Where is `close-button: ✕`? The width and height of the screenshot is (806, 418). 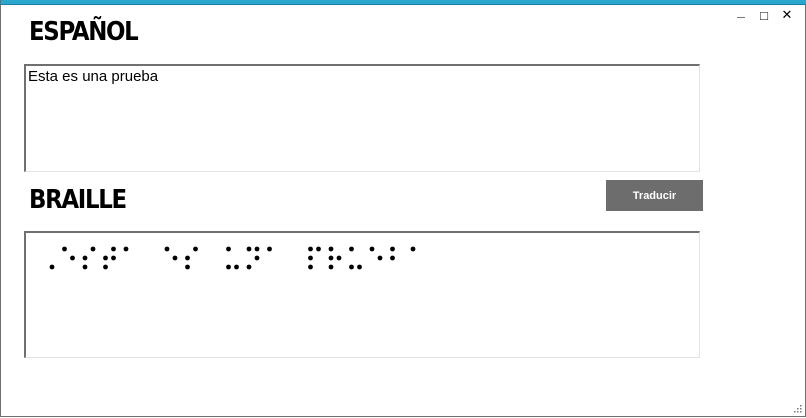 close-button: ✕ is located at coordinates (787, 15).